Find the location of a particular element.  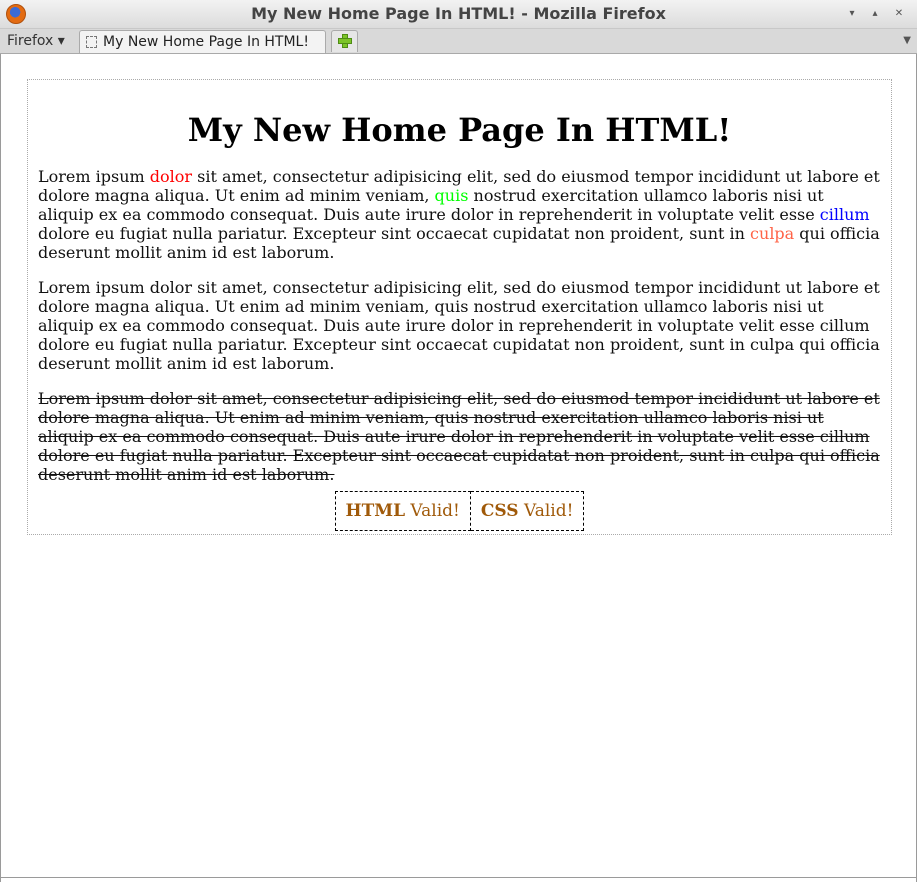

validation-badges: HTML Valid! CSS Valid! is located at coordinates (459, 511).